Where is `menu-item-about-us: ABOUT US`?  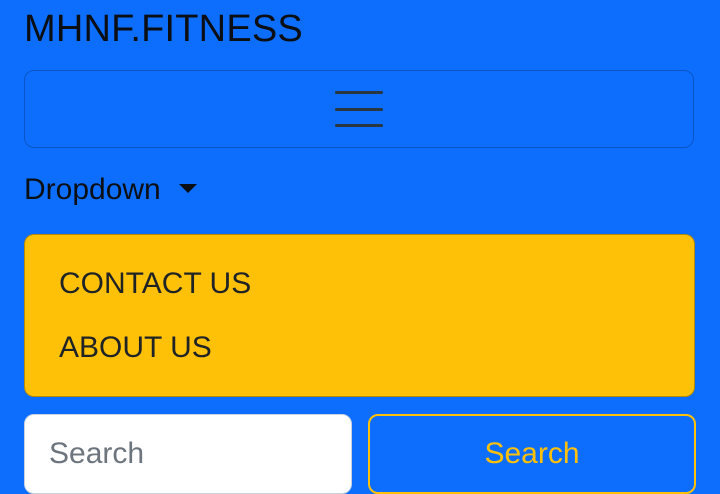 menu-item-about-us: ABOUT US is located at coordinates (135, 348).